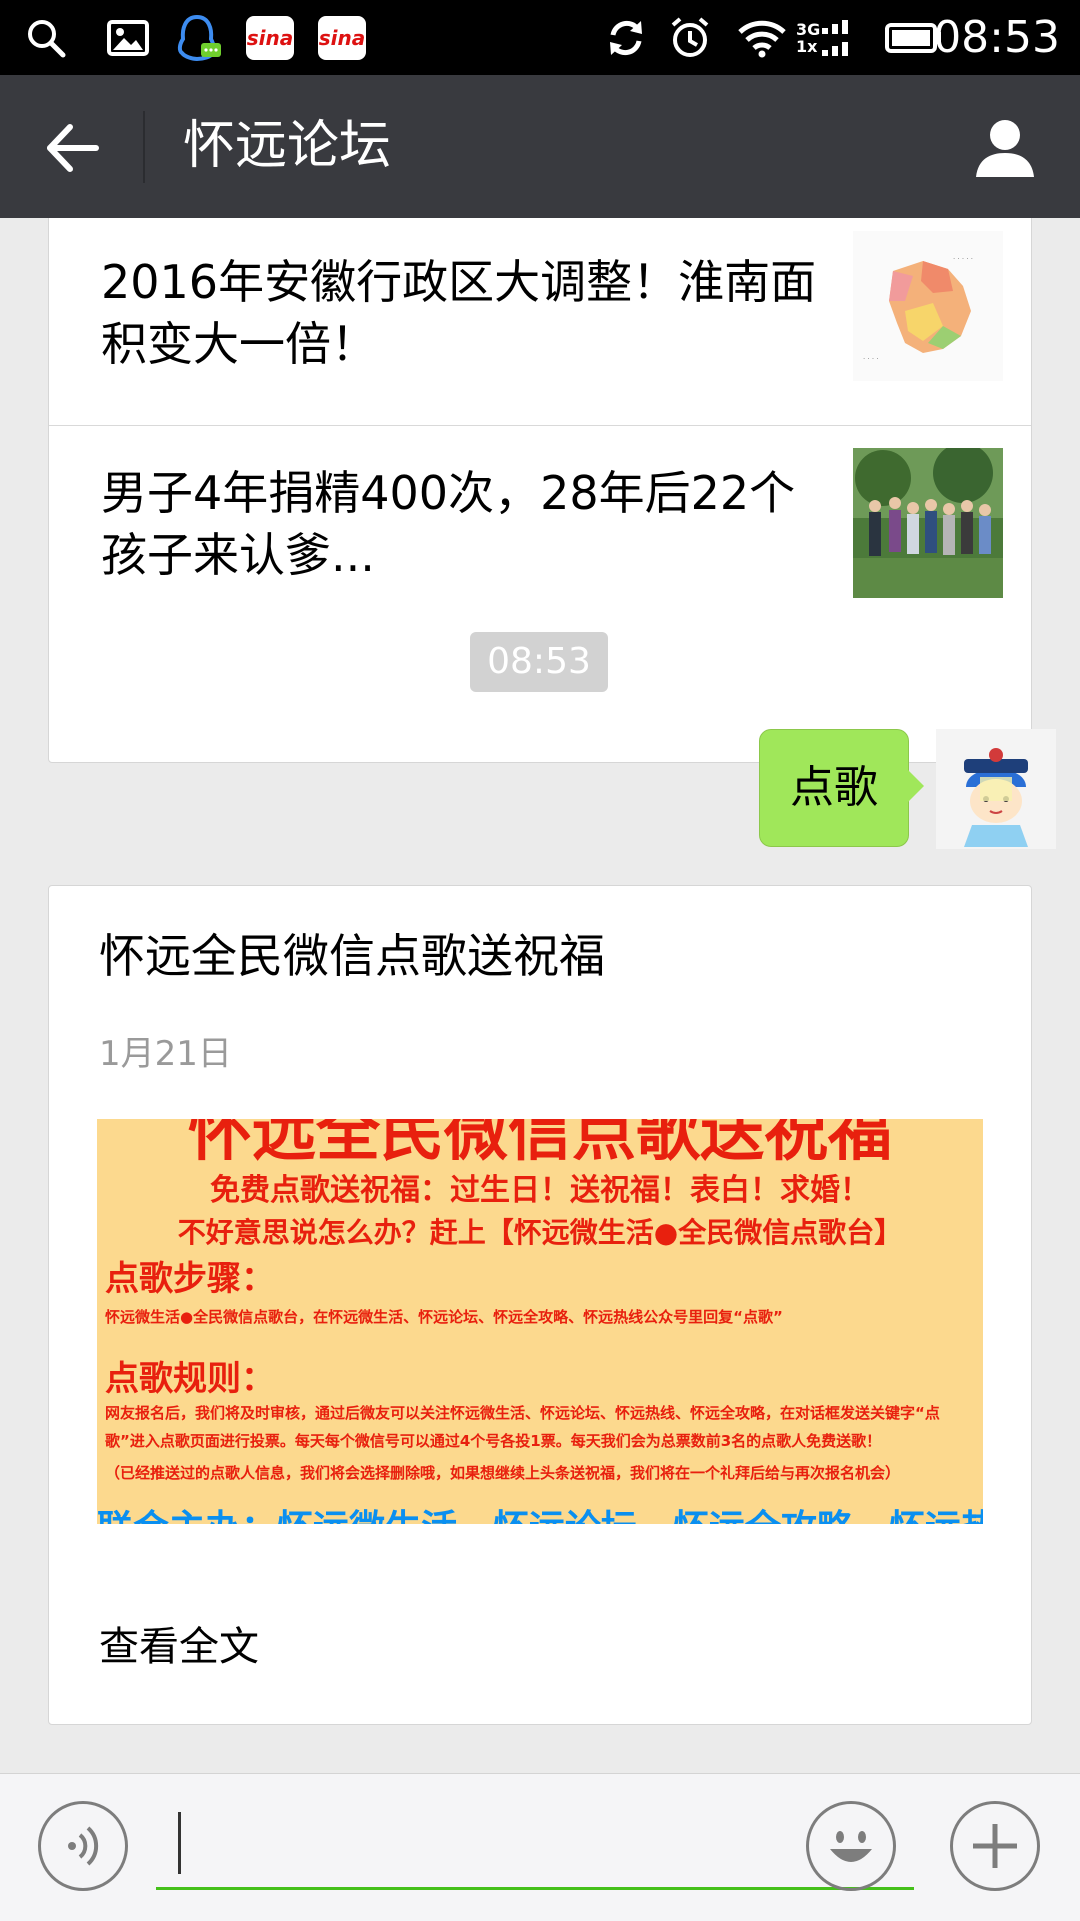 This screenshot has height=1921, width=1080. What do you see at coordinates (190, 1279) in the screenshot?
I see `banner-steps-label: 点歌步骤：` at bounding box center [190, 1279].